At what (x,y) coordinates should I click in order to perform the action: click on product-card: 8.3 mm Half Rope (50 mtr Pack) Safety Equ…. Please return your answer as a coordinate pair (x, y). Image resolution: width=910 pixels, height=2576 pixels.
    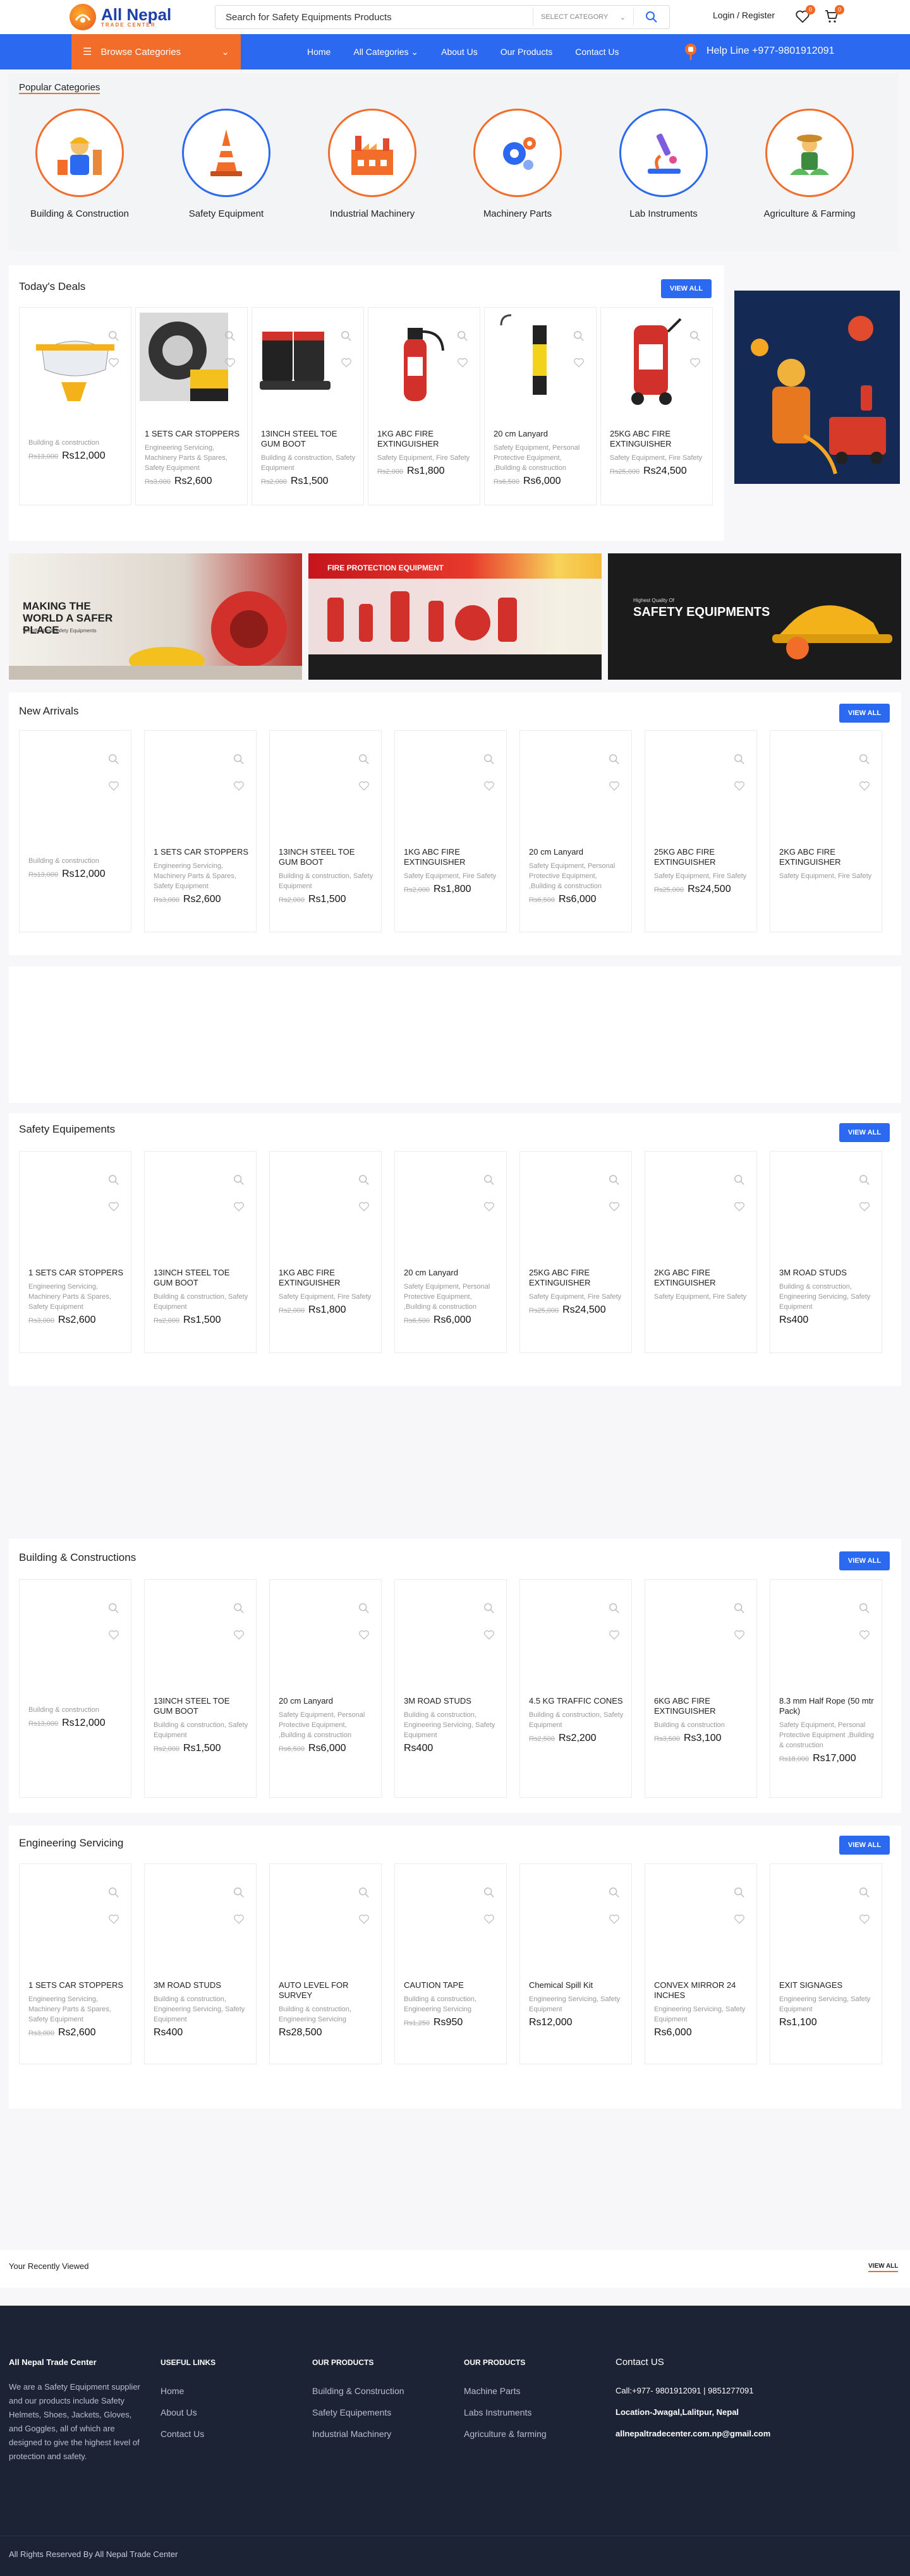
    Looking at the image, I should click on (826, 1688).